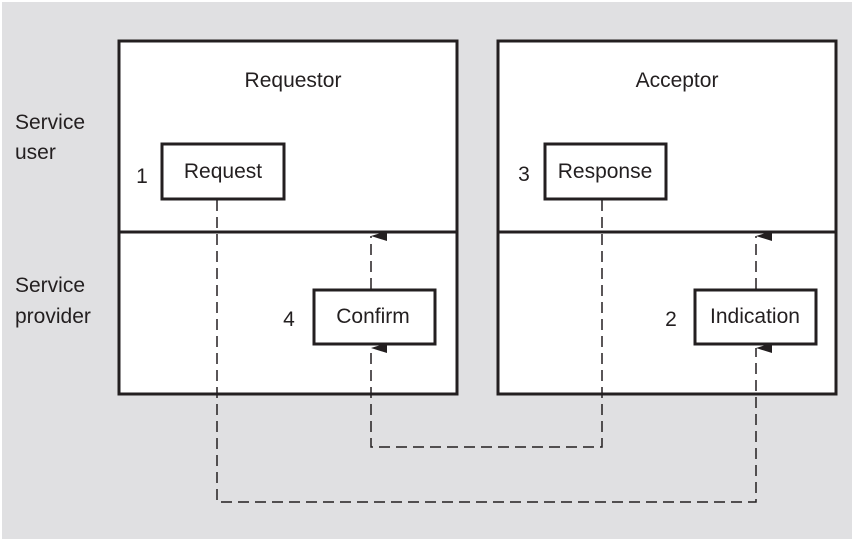 This screenshot has width=854, height=541. What do you see at coordinates (289, 319) in the screenshot?
I see `step-number-4: 4` at bounding box center [289, 319].